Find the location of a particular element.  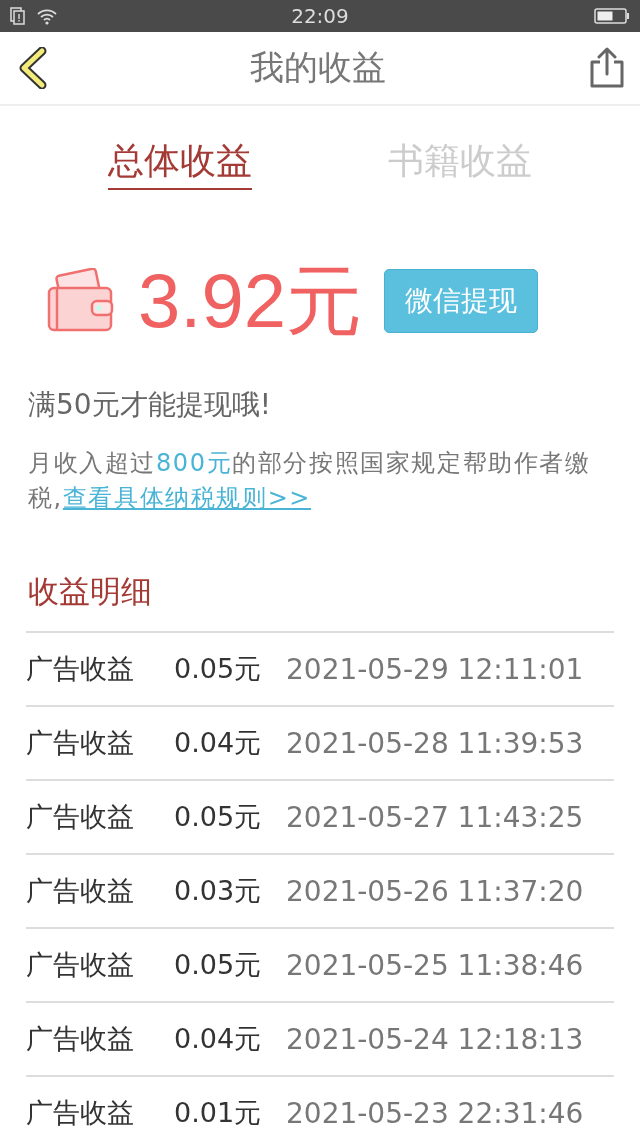

rules-link: 查看具体纳税规则>> is located at coordinates (187, 498).